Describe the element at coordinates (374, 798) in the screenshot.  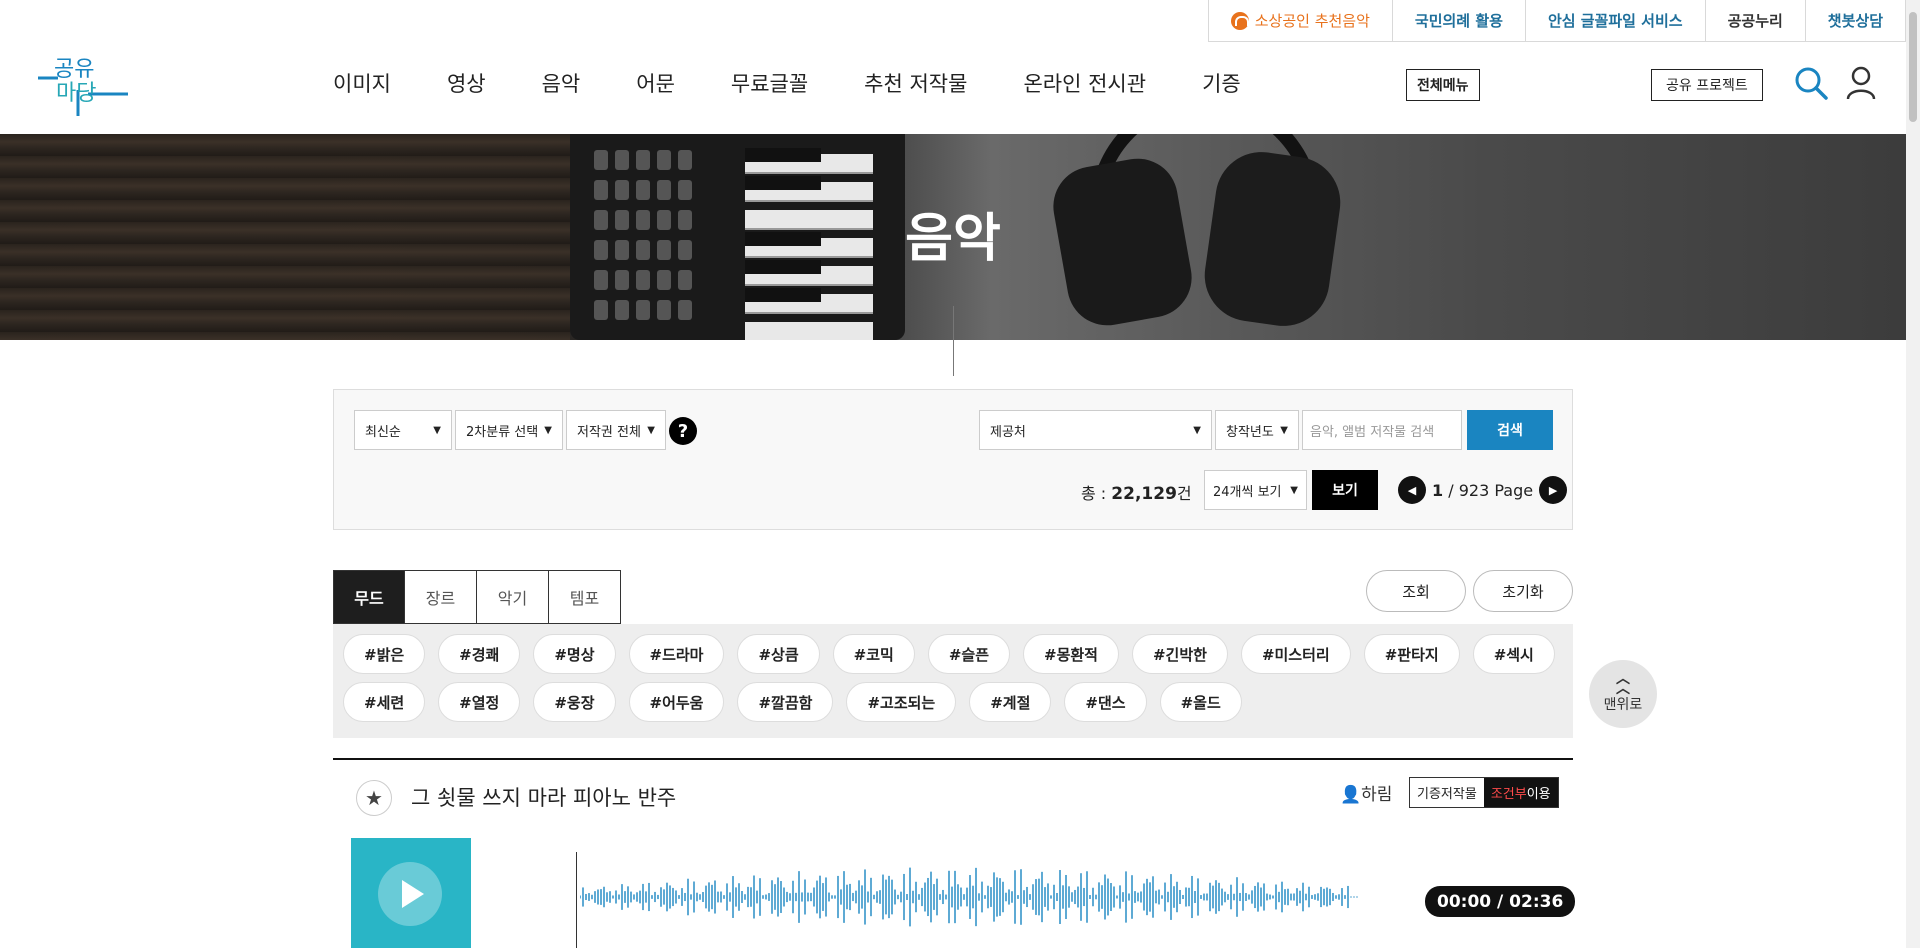
I see `favorite-star-icon: ★` at that location.